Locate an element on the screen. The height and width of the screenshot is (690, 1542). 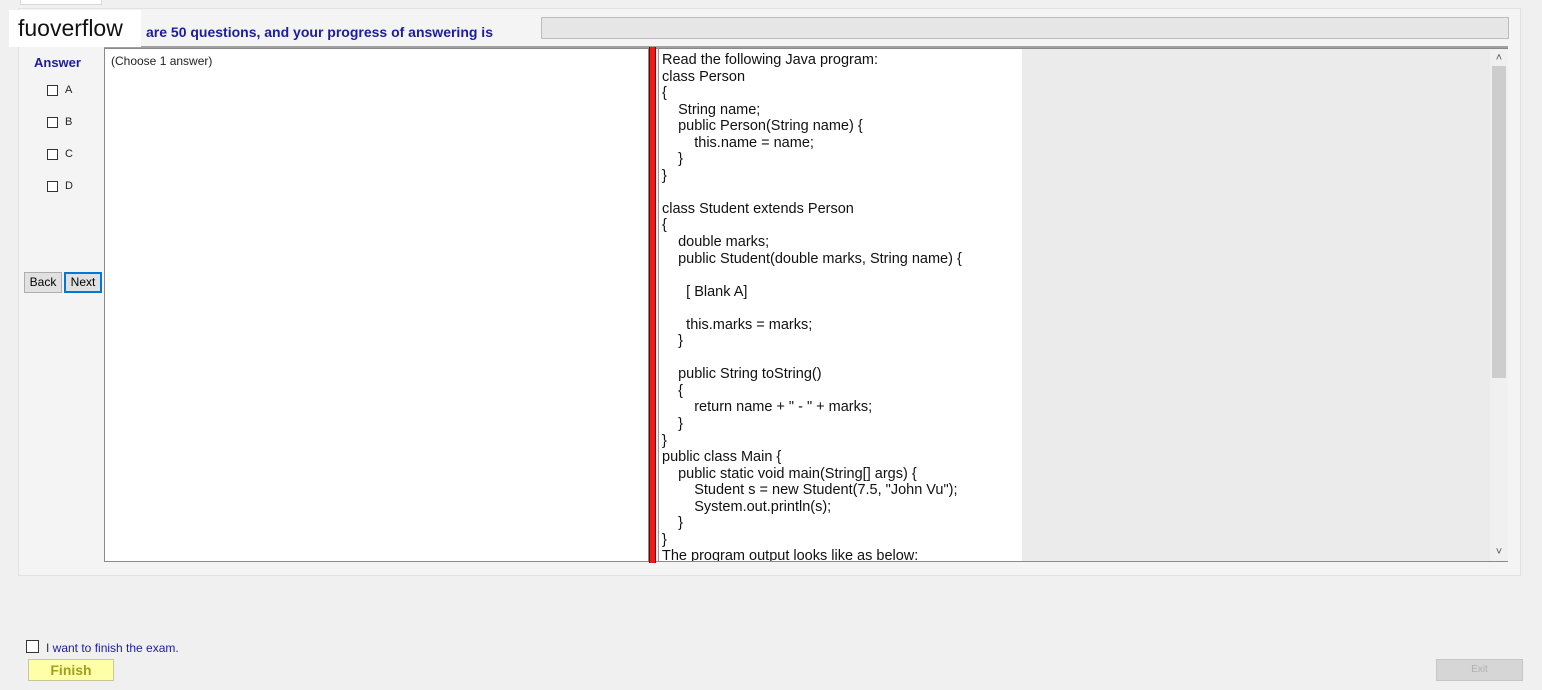
progress-bar is located at coordinates (1025, 28).